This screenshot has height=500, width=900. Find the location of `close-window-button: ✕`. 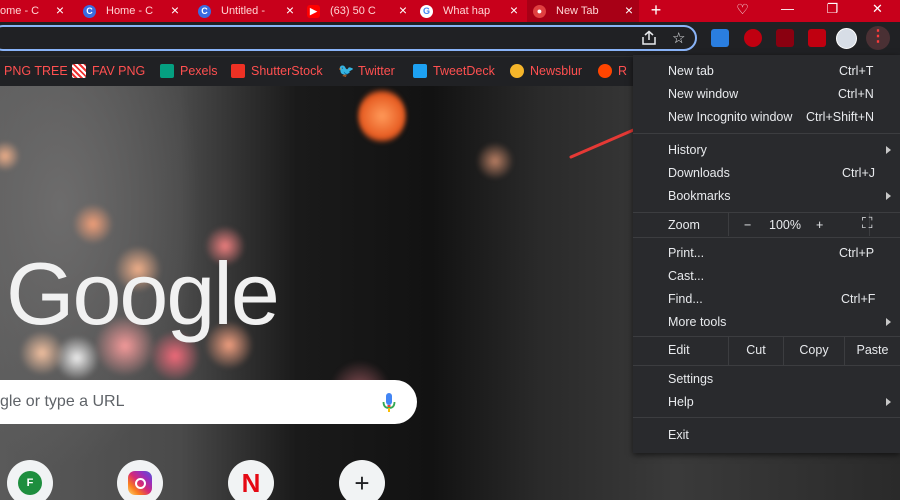

close-window-button: ✕ is located at coordinates (877, 11).